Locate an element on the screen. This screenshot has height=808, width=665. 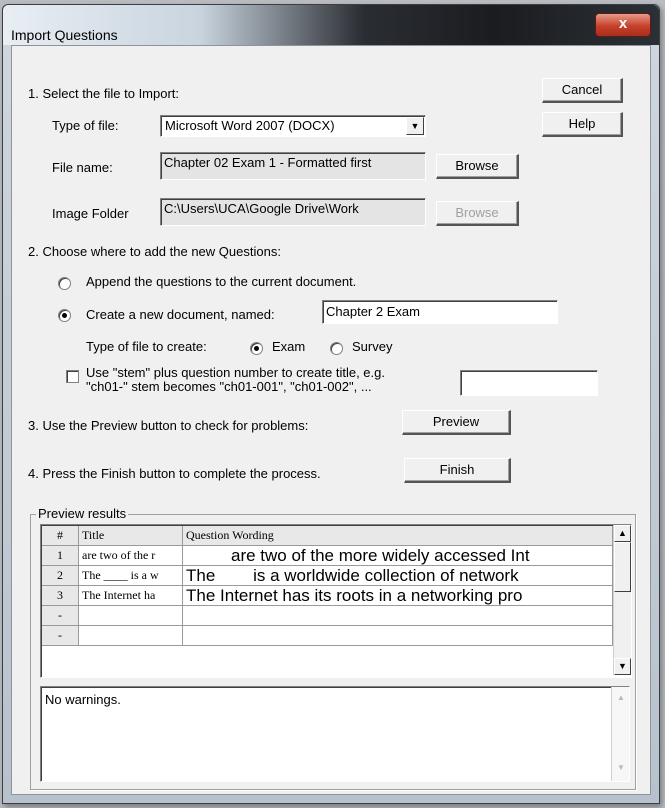
create-new-radio is located at coordinates (64, 315).